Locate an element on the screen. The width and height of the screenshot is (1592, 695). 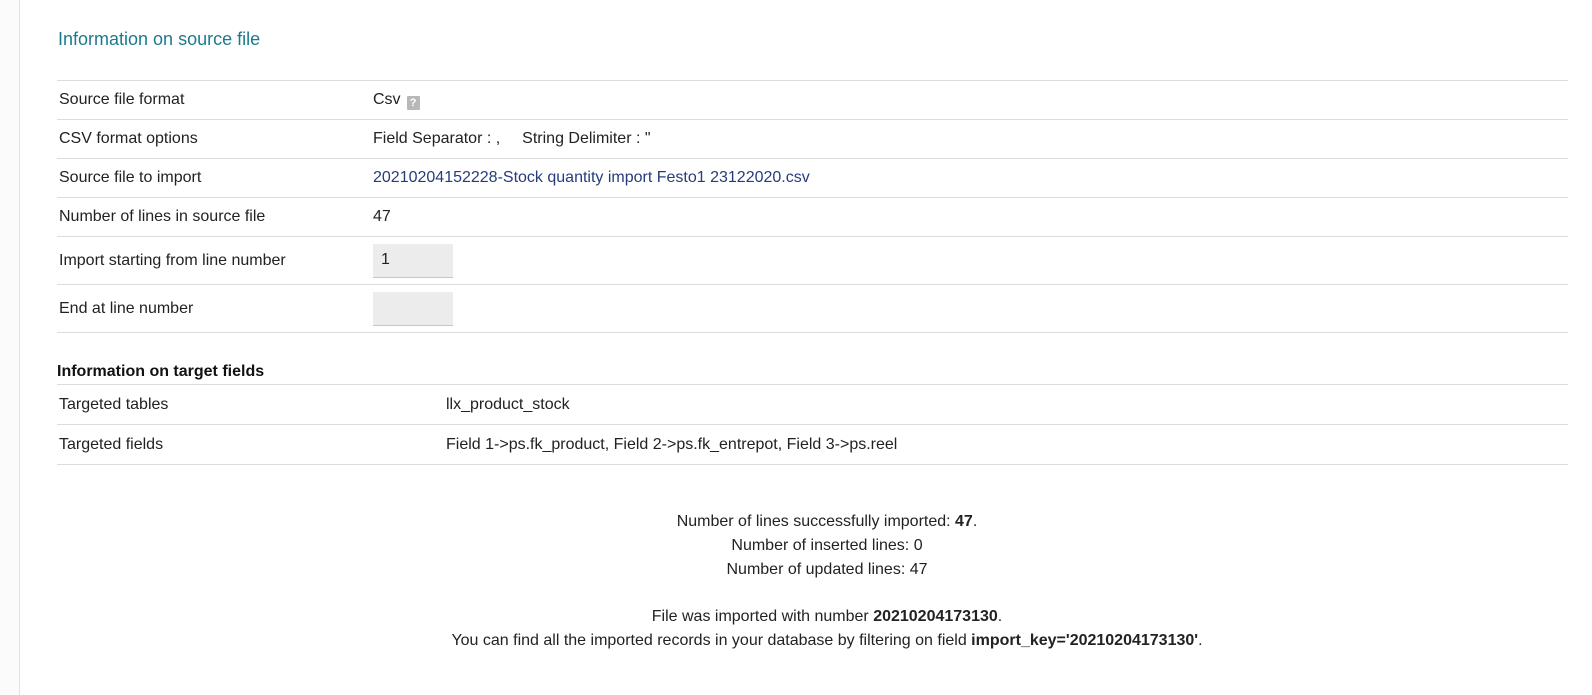
format-value: Csv is located at coordinates (387, 99).